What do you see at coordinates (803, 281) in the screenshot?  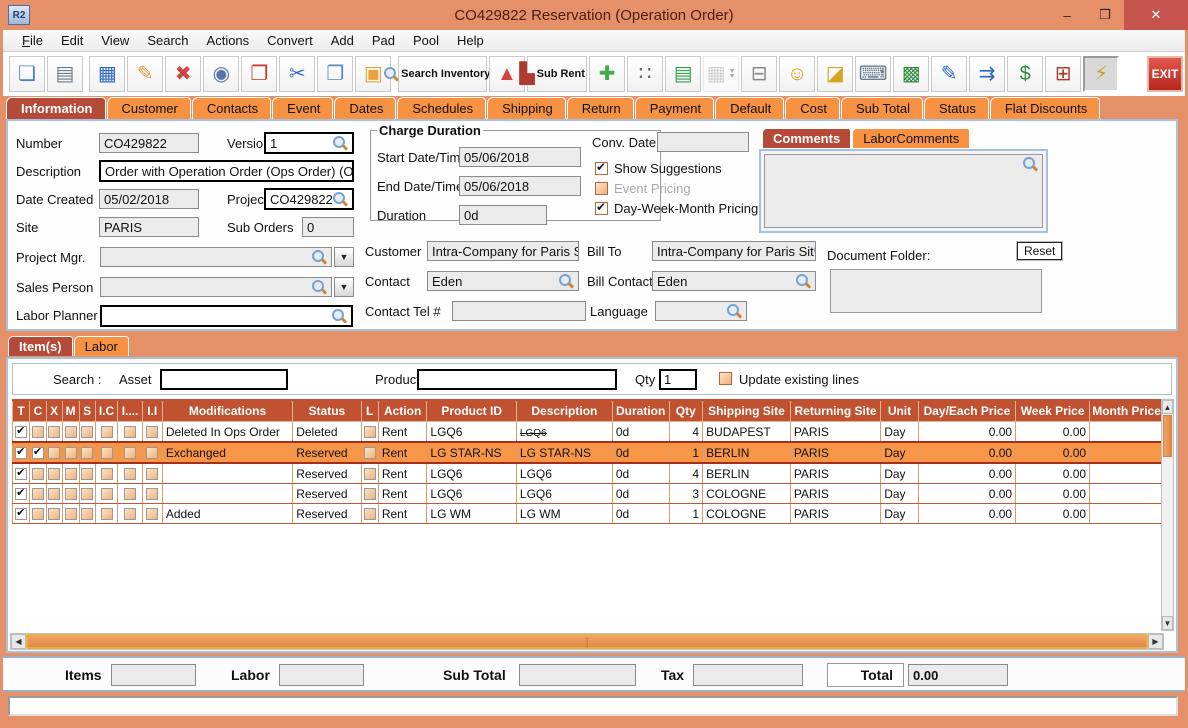 I see `bill-contact-search-icon` at bounding box center [803, 281].